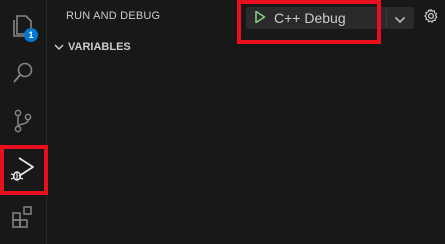 This screenshot has height=244, width=445. I want to click on extensions-button, so click(23, 217).